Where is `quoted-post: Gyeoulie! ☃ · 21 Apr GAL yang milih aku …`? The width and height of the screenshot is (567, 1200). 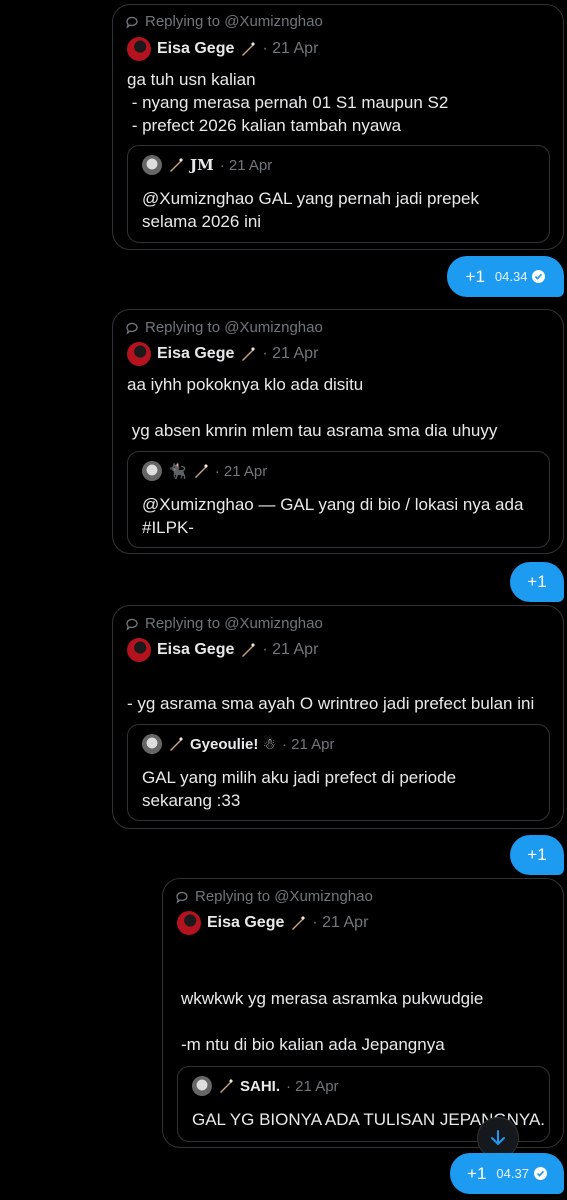 quoted-post: Gyeoulie! ☃ · 21 Apr GAL yang milih aku … is located at coordinates (338, 772).